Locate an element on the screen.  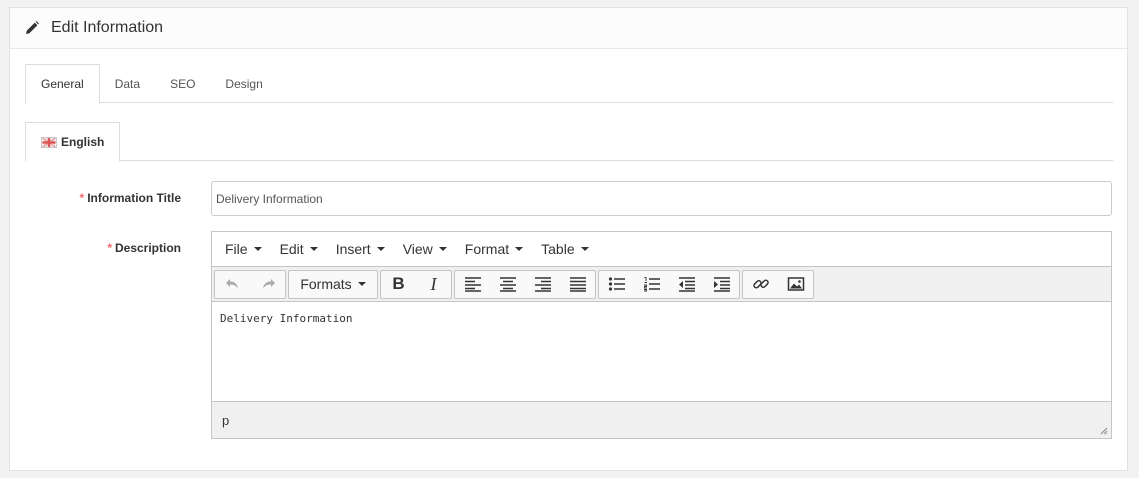
editor-statusbar: p is located at coordinates (661, 420).